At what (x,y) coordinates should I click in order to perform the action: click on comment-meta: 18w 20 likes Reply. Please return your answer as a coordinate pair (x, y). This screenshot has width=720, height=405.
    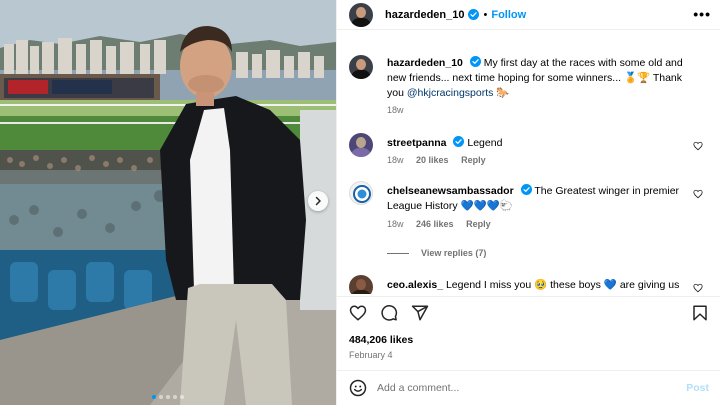
    Looking at the image, I should click on (441, 160).